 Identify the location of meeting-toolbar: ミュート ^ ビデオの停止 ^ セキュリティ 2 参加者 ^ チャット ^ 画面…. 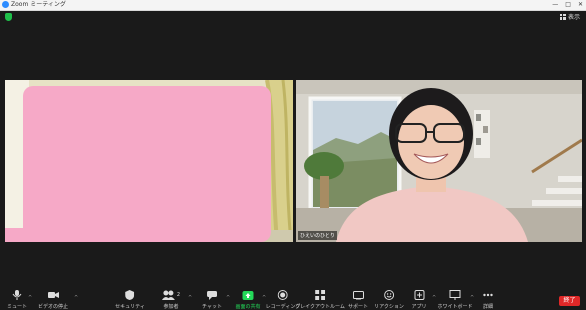
(293, 299).